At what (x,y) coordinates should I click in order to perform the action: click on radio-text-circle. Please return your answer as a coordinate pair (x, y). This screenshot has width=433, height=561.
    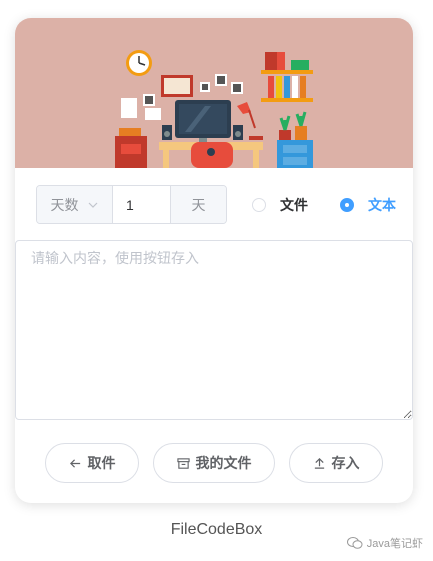
    Looking at the image, I should click on (347, 204).